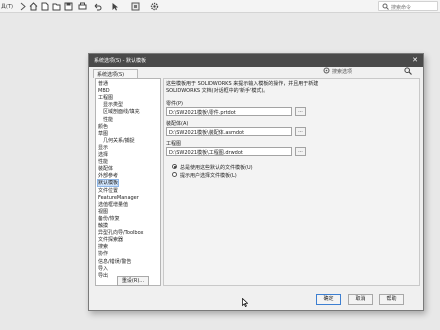 This screenshot has height=330, width=440. Describe the element at coordinates (103, 134) in the screenshot. I see `tree-item: 草图` at that location.